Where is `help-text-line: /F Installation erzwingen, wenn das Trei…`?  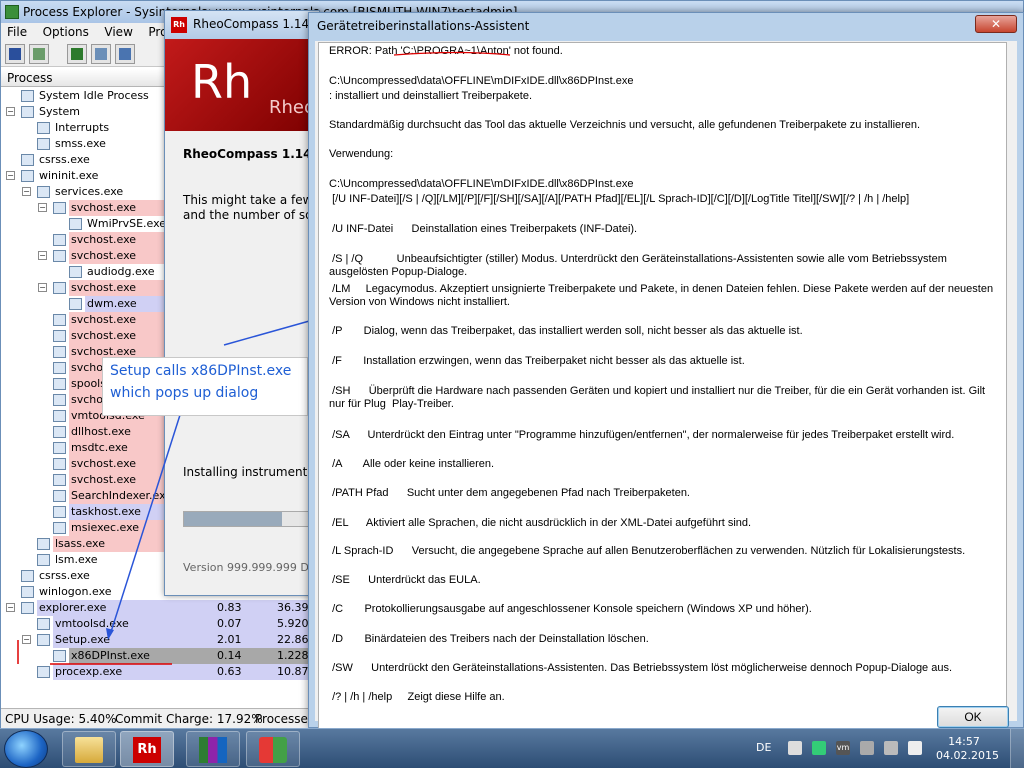
help-text-line: /F Installation erzwingen, wenn das Trei… is located at coordinates (537, 361).